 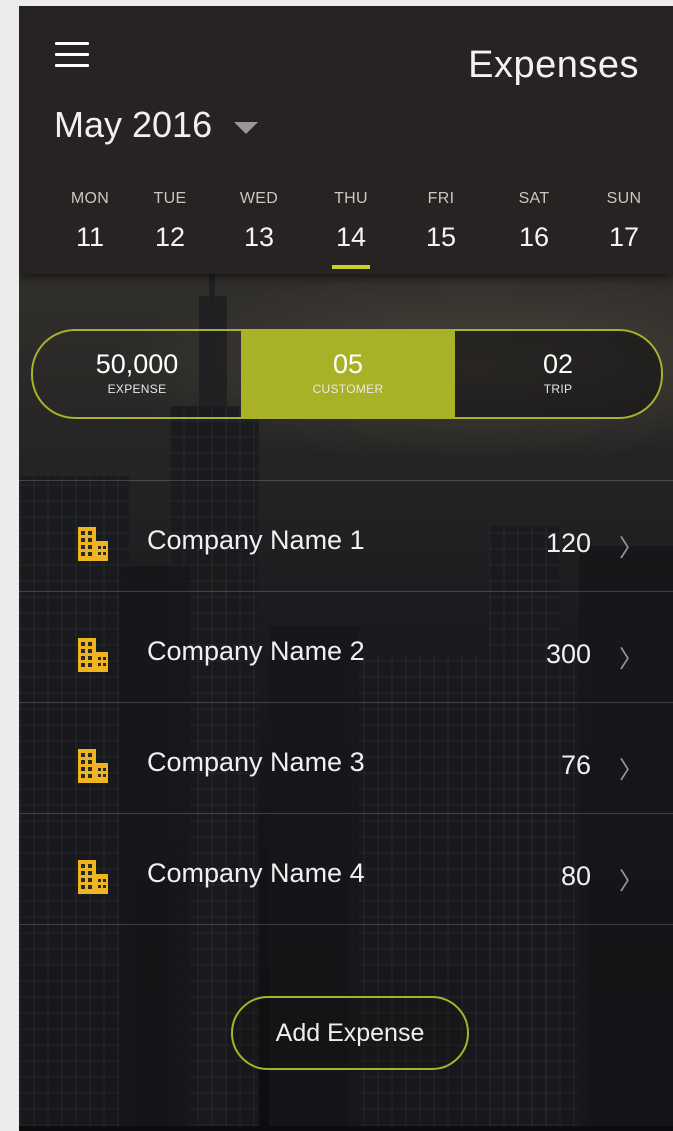 I want to click on list-item: Company Name 4 80 〉, so click(x=346, y=869).